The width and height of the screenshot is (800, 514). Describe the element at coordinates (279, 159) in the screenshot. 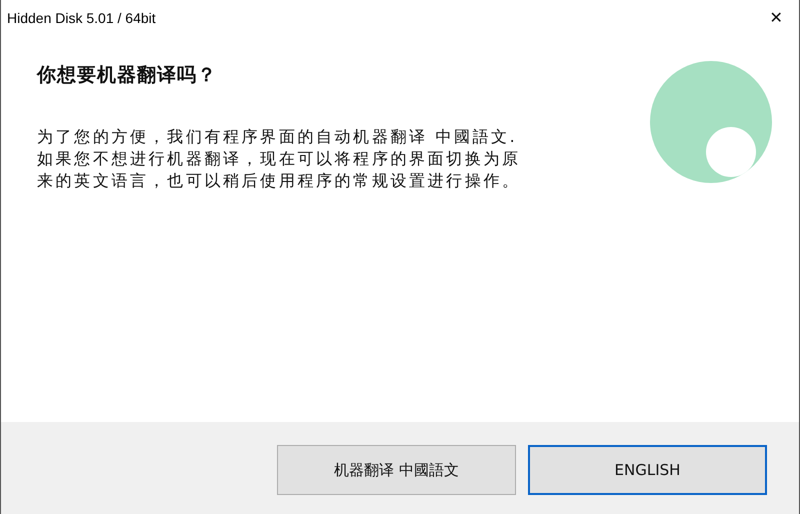

I see `message-text: 为了您的方便，我们有程序界面的自动机器翻译 中國語文. 如果您不想进行机器翻译，现在可以将程序的界面切换为原 来的英文语言，也可以稍后使用程序的常规设置进行操作。` at that location.